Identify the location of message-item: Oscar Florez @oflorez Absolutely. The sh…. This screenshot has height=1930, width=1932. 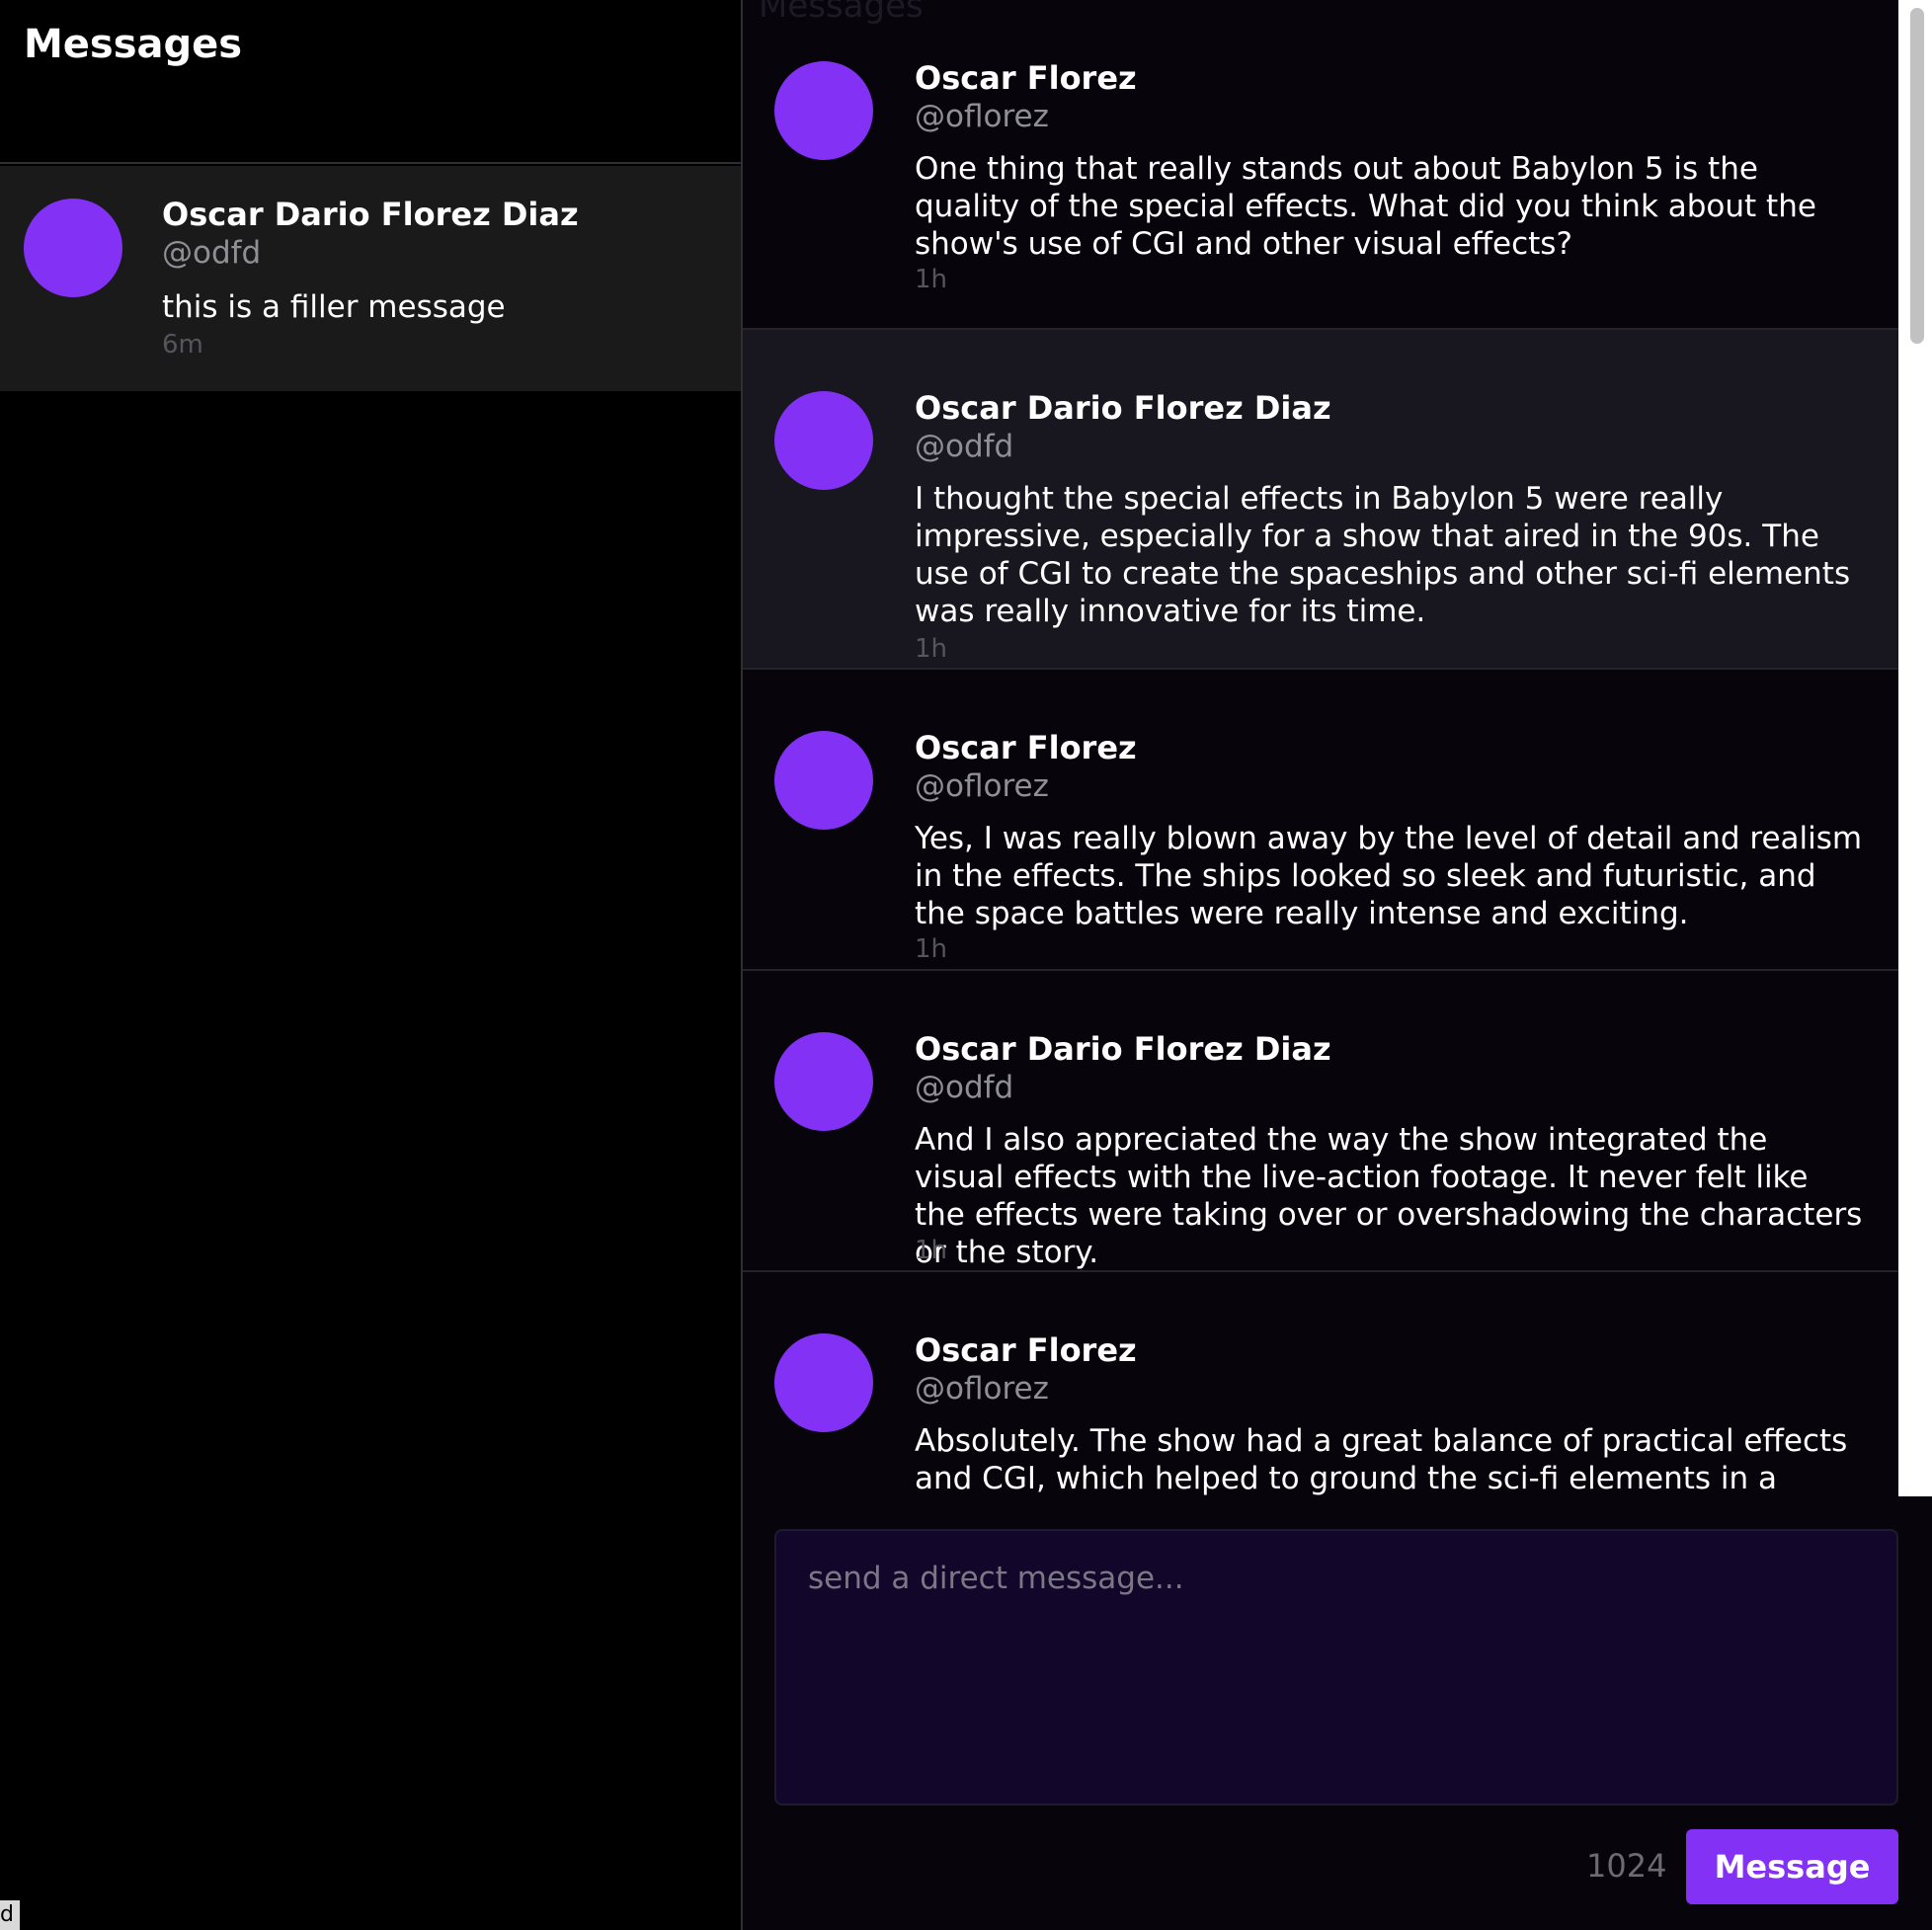
(1320, 1384).